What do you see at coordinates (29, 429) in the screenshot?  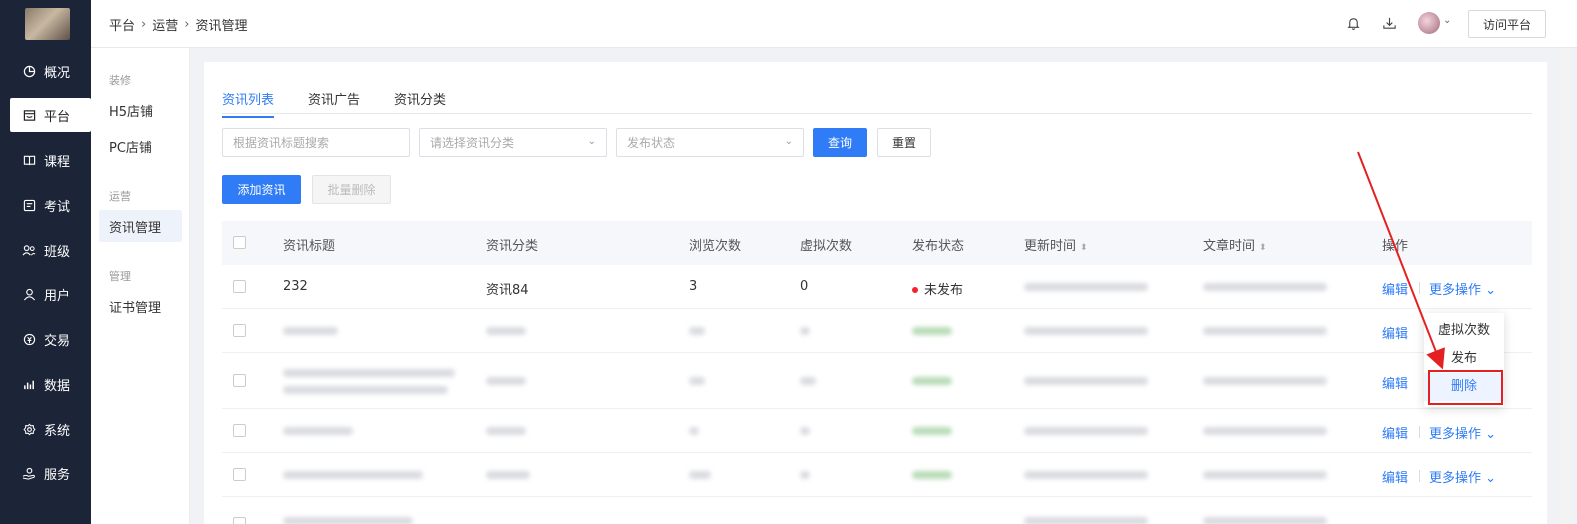 I see `settings-icon` at bounding box center [29, 429].